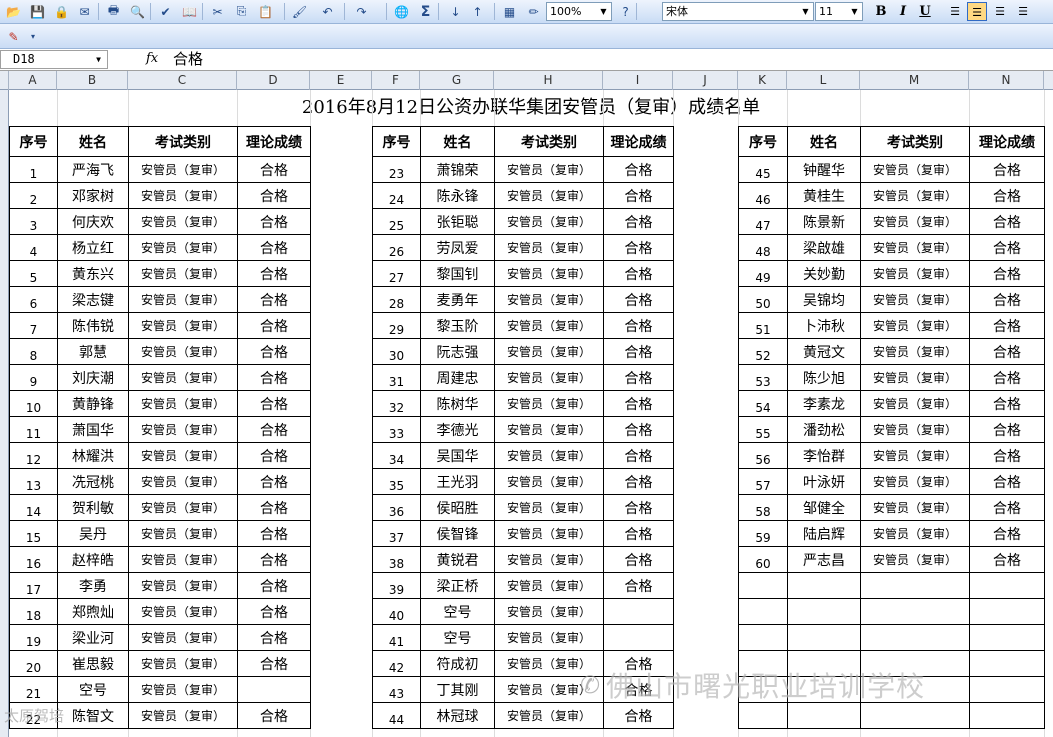 The width and height of the screenshot is (1053, 737). Describe the element at coordinates (457, 273) in the screenshot. I see `name-cell: 黎国钊` at that location.